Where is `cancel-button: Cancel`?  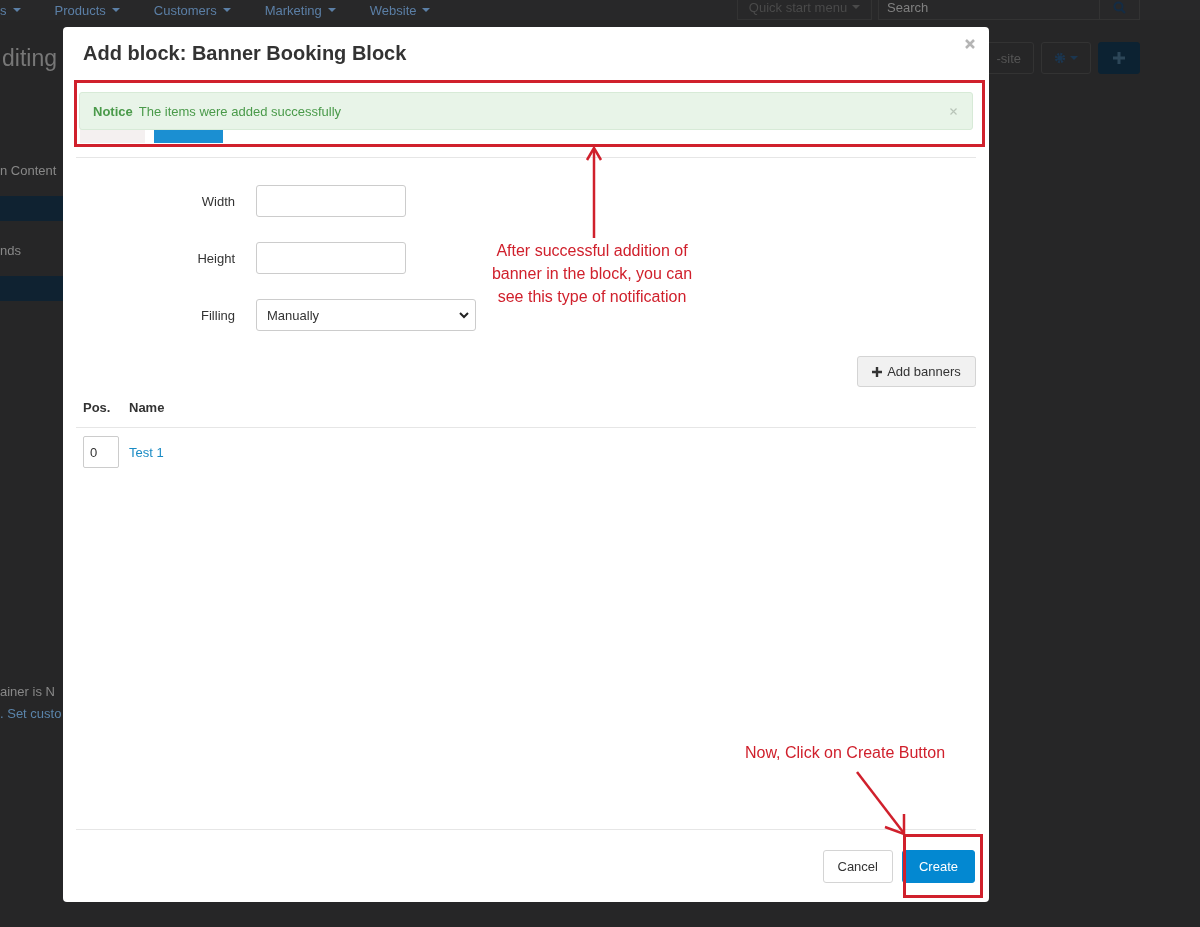
cancel-button: Cancel is located at coordinates (857, 866).